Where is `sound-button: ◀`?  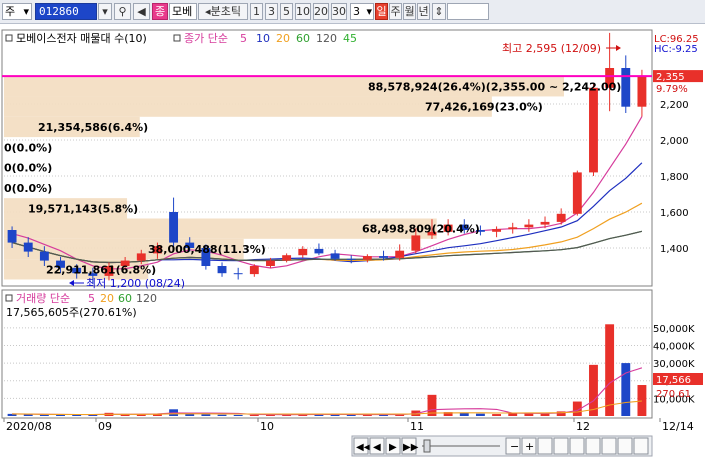
sound-button: ◀ is located at coordinates (141, 11).